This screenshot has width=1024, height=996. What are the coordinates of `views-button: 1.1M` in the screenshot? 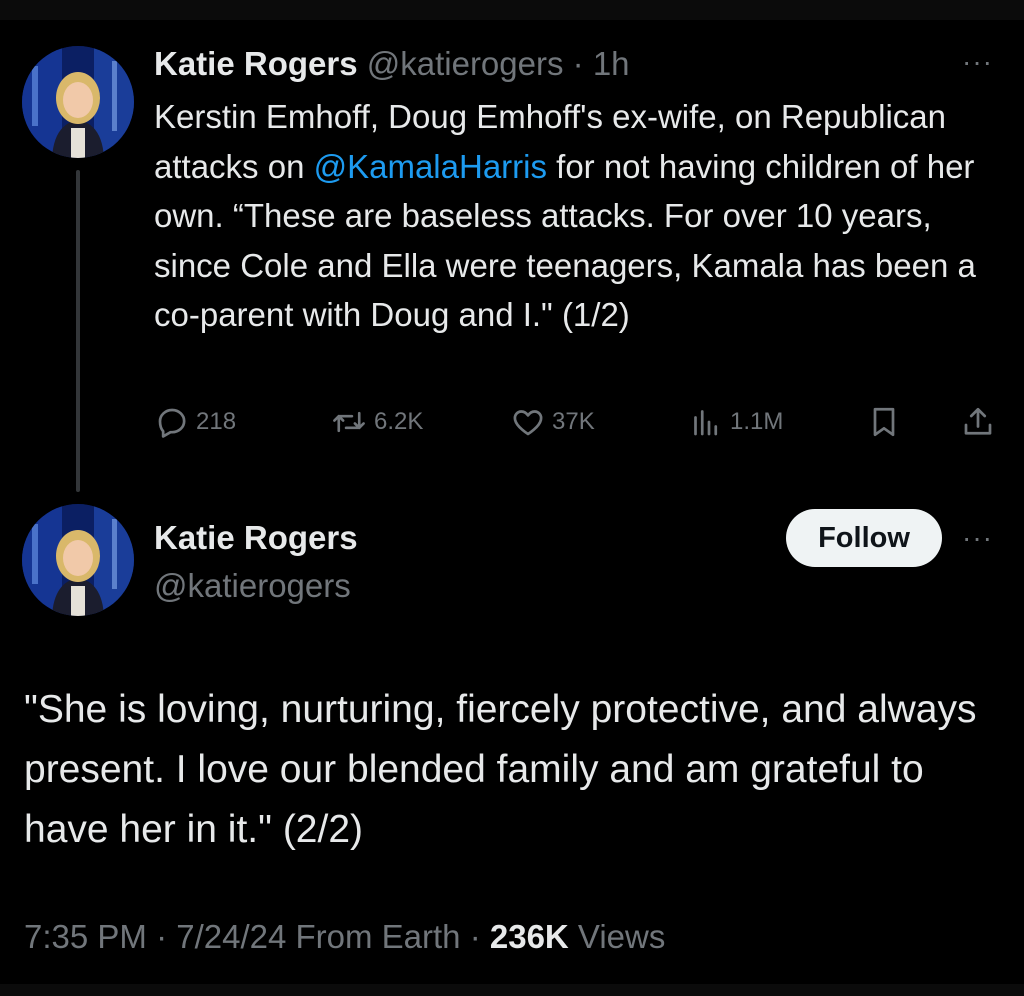 It's located at (735, 422).